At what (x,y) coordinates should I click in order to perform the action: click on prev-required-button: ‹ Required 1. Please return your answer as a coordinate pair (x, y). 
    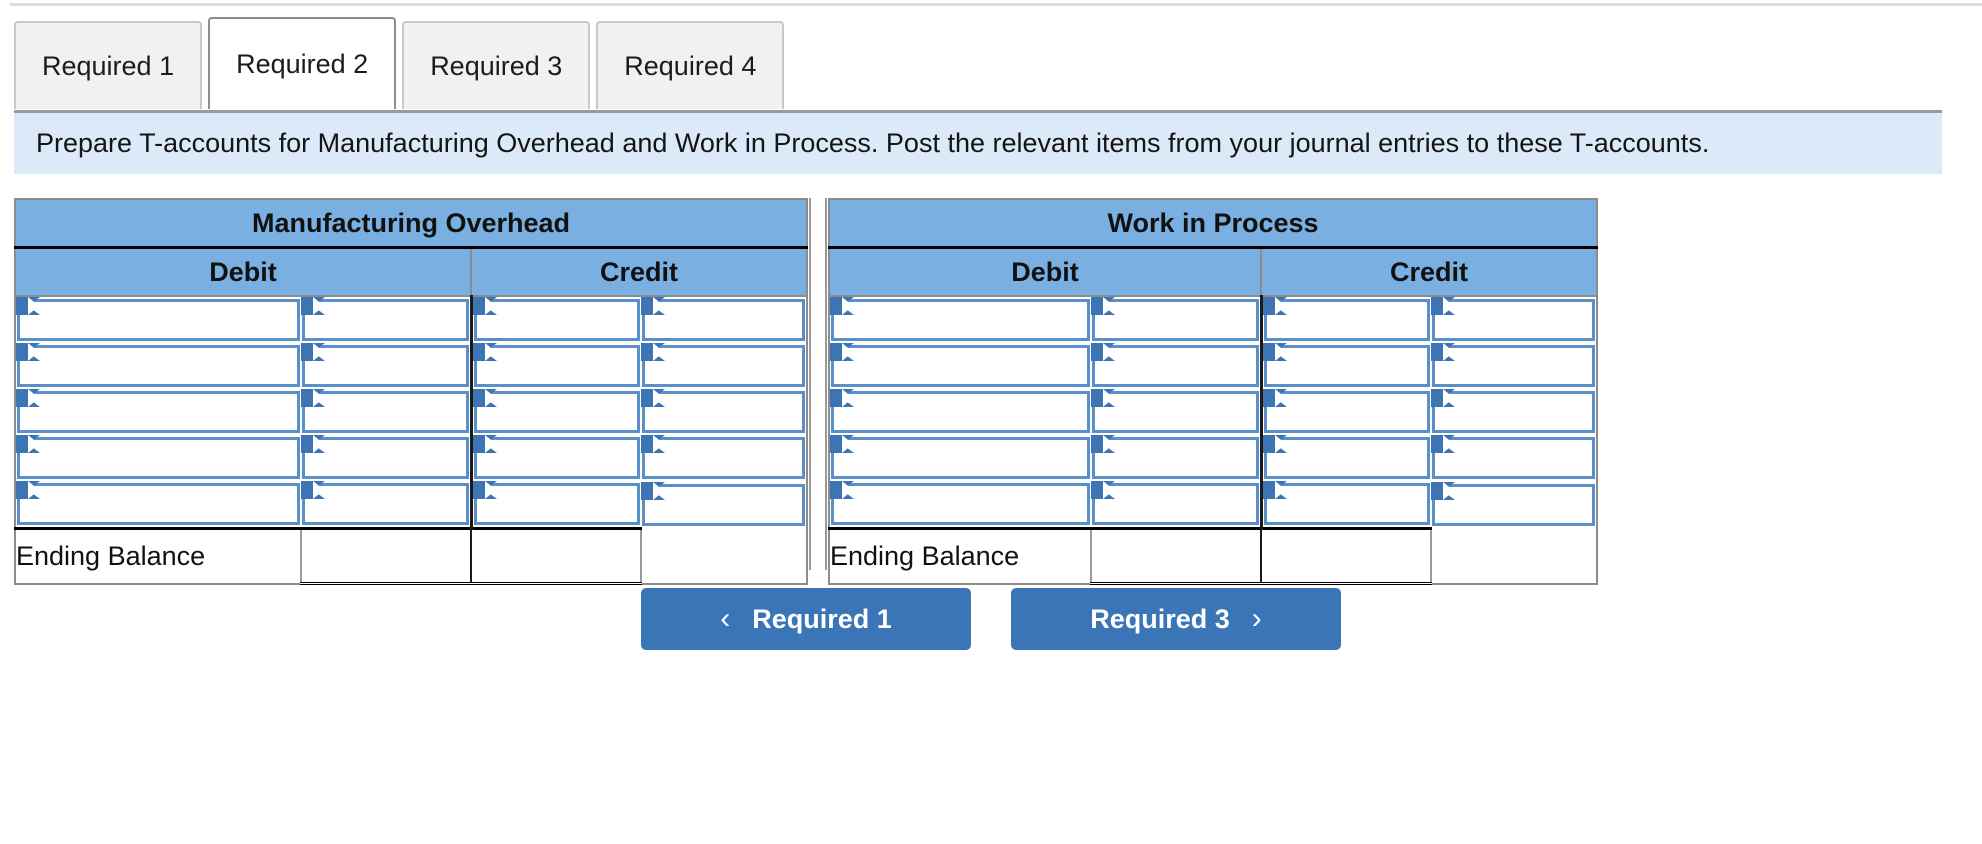
    Looking at the image, I should click on (806, 619).